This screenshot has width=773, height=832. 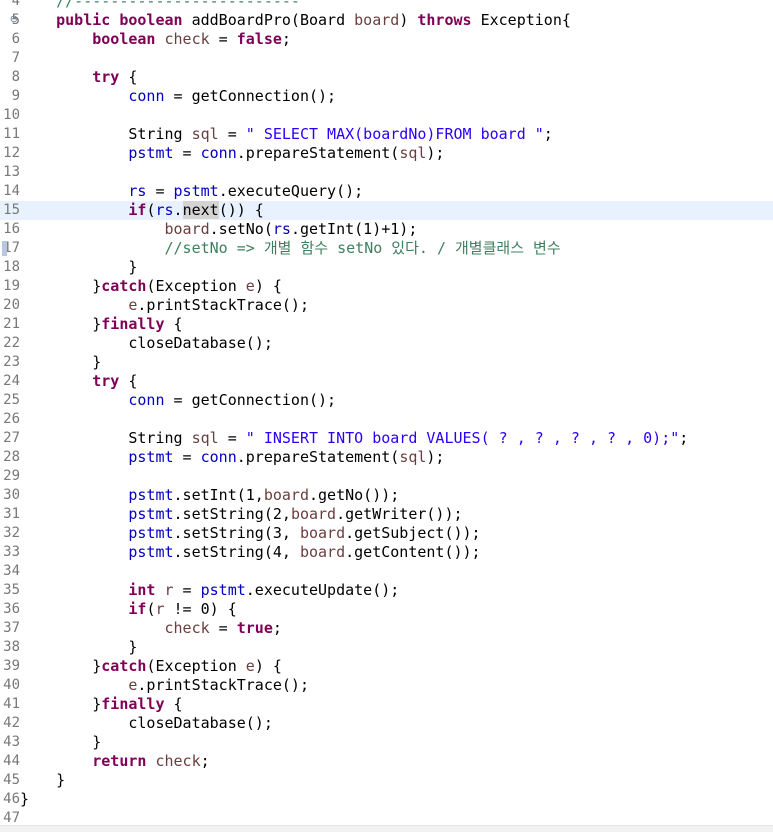 What do you see at coordinates (11, 799) in the screenshot?
I see `line-number: 46` at bounding box center [11, 799].